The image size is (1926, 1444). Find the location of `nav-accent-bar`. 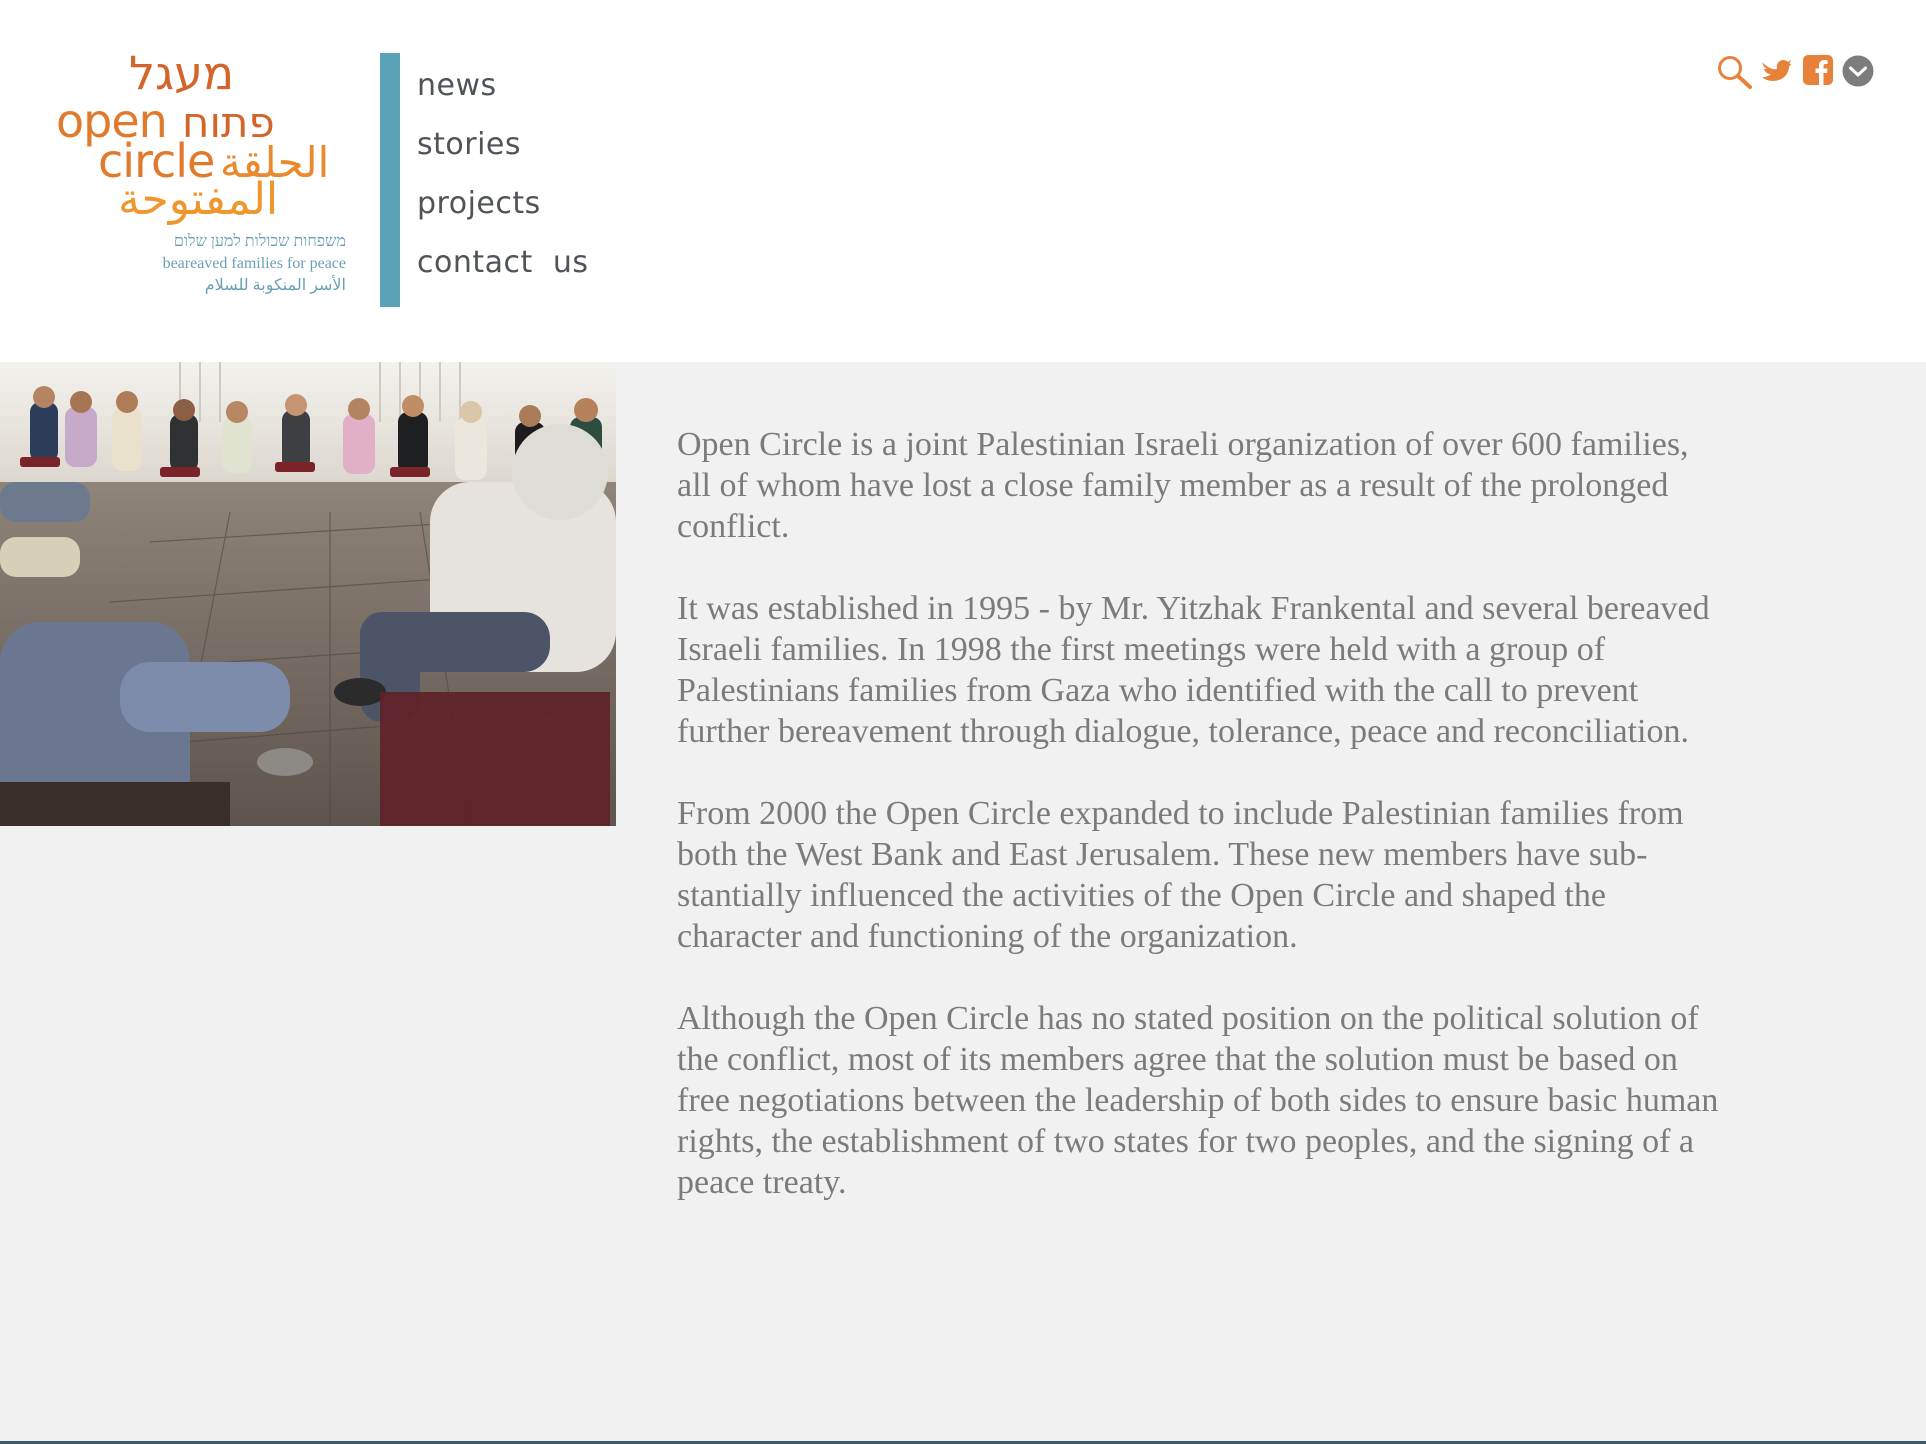

nav-accent-bar is located at coordinates (390, 180).